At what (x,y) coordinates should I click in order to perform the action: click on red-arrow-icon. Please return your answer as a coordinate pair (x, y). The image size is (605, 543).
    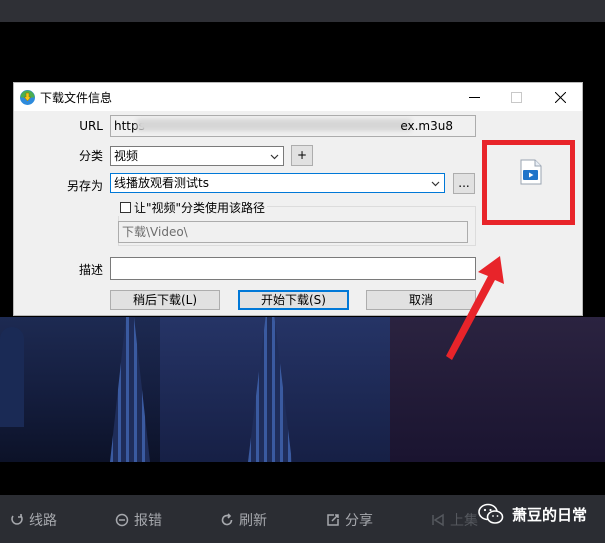
    Looking at the image, I should click on (475, 308).